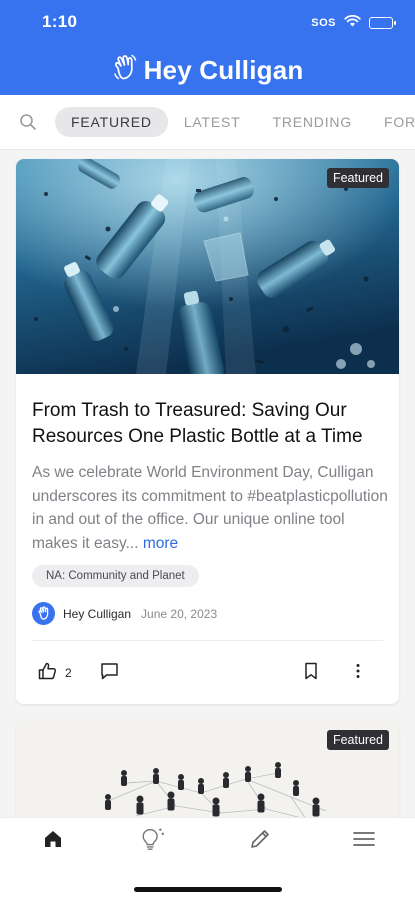  Describe the element at coordinates (179, 613) in the screenshot. I see `post-date: June 20, 2023` at that location.